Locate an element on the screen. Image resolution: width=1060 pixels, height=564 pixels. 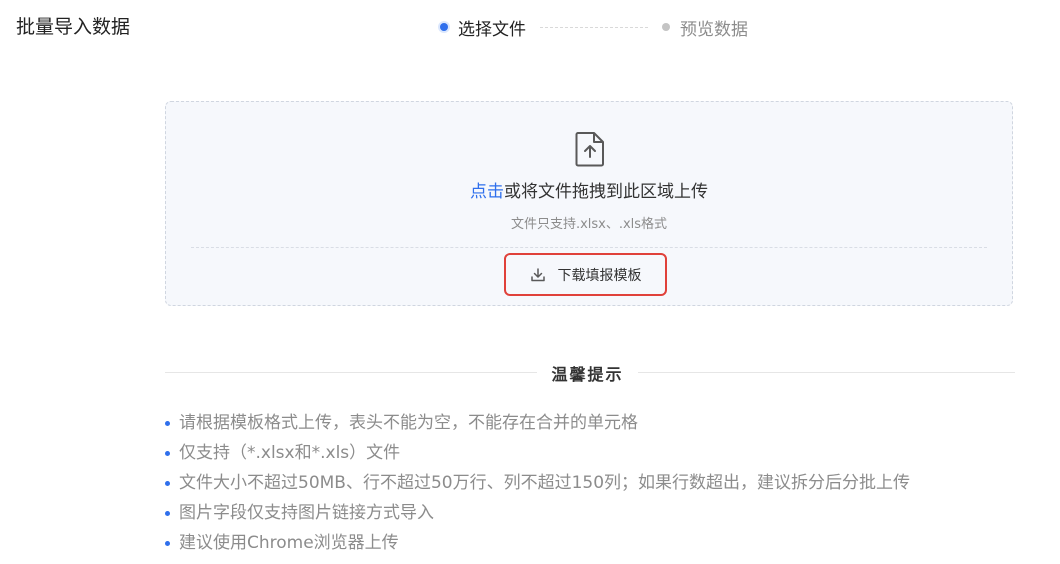
tip-text: 图片字段仅支持图片链接方式导入 is located at coordinates (306, 513).